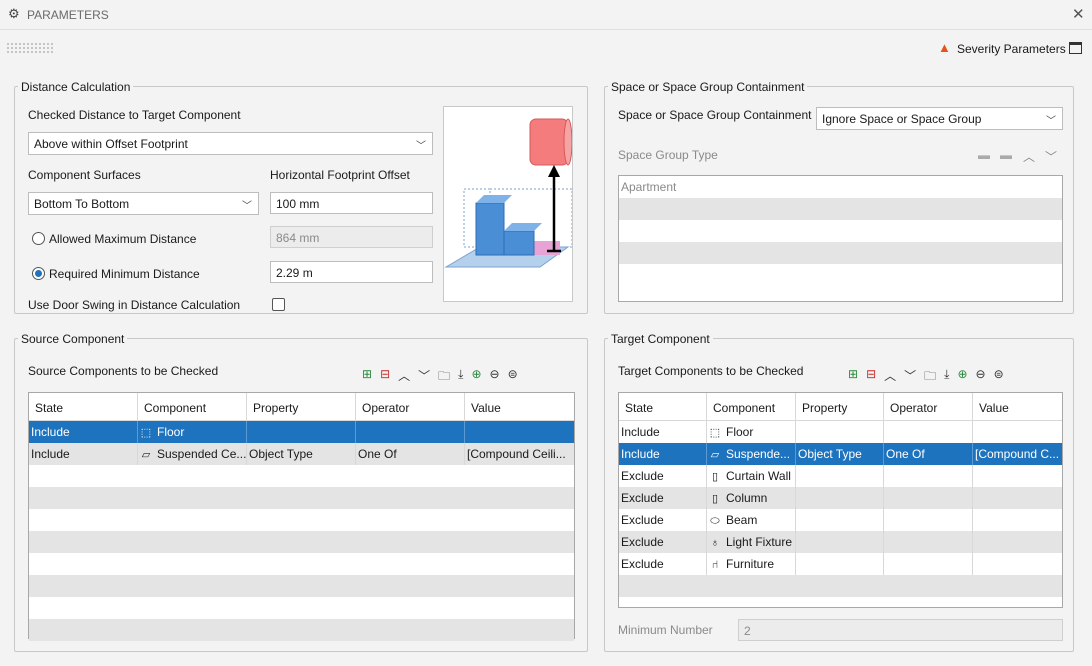  What do you see at coordinates (660, 339) in the screenshot?
I see `target-component-legend: Target Component` at bounding box center [660, 339].